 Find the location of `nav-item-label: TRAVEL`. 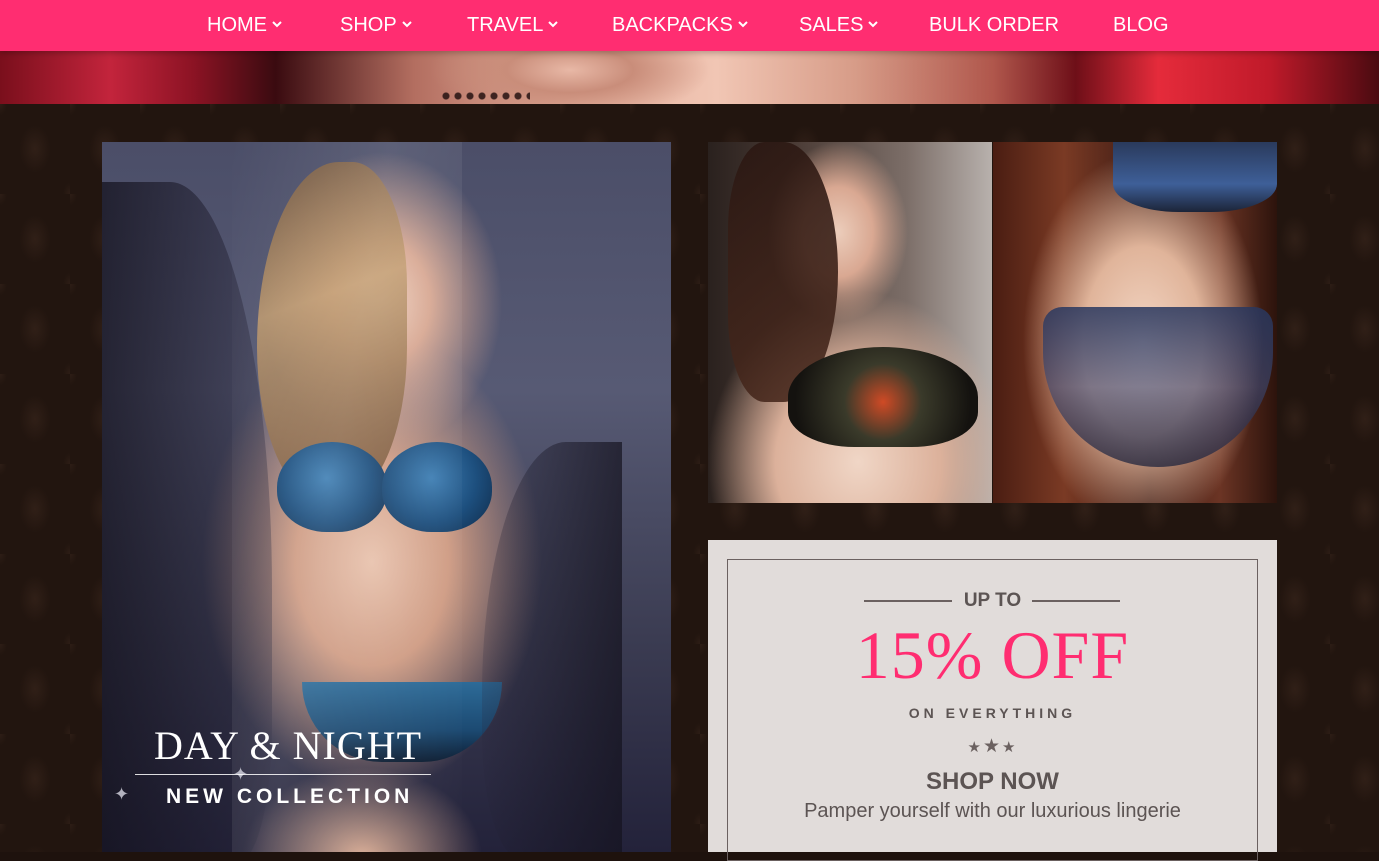

nav-item-label: TRAVEL is located at coordinates (505, 25).